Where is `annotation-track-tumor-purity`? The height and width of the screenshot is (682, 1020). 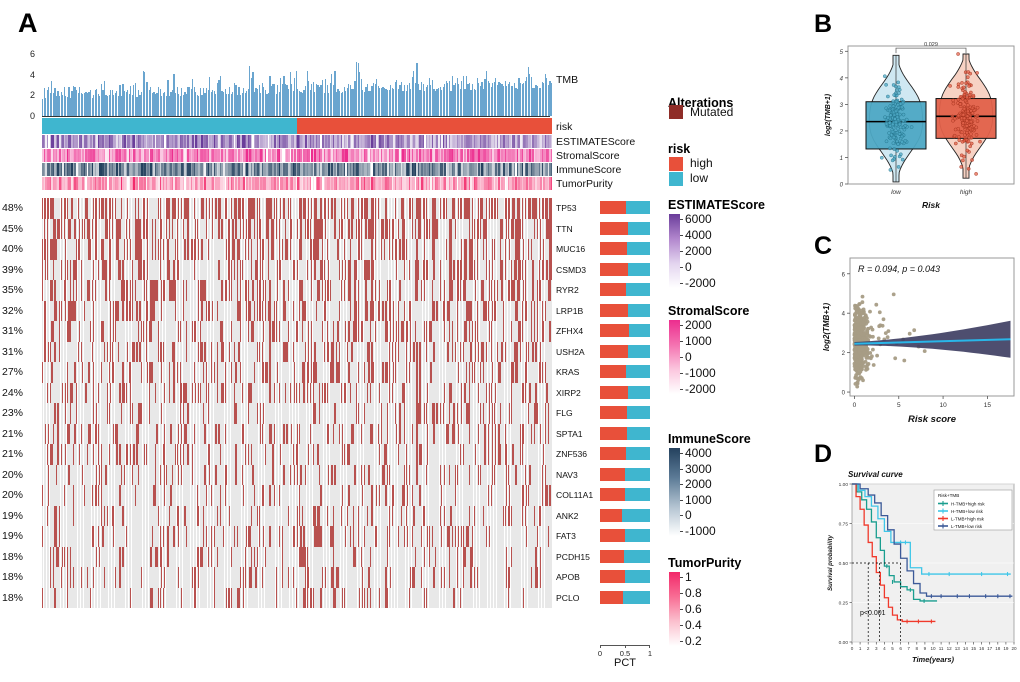 annotation-track-tumor-purity is located at coordinates (296, 183).